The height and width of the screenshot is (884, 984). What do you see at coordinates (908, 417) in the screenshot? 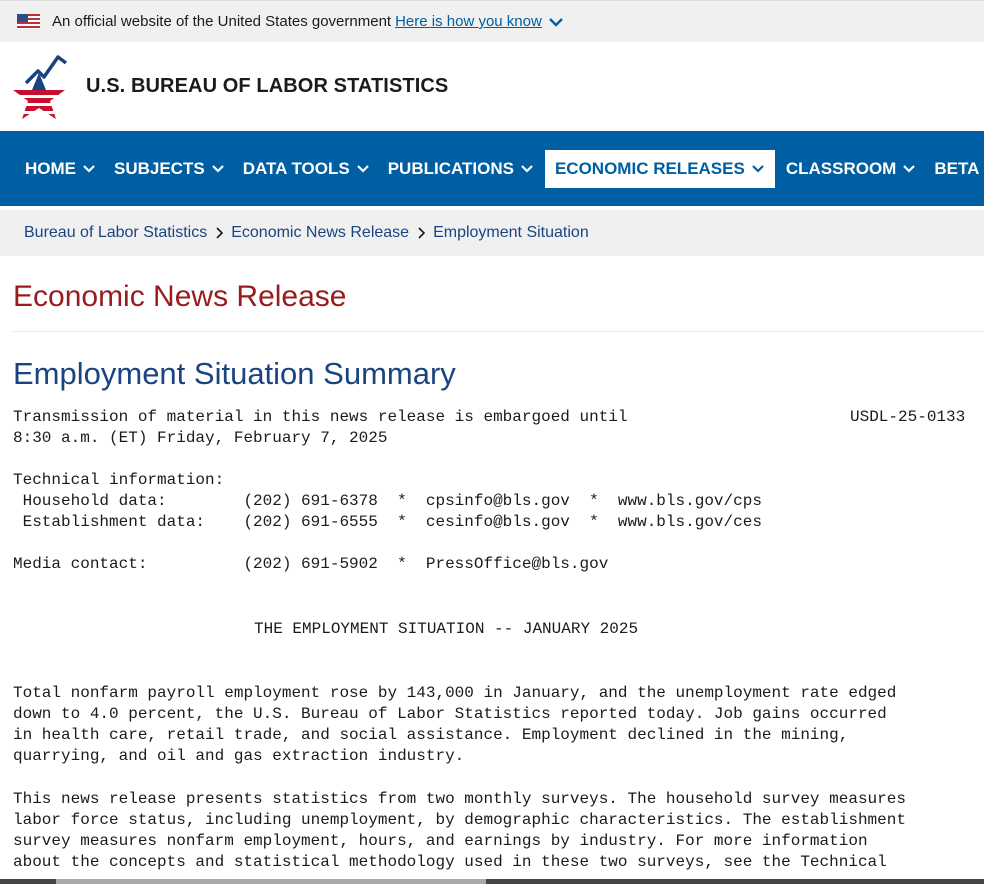
I see `release-id: USDL-25-0133` at bounding box center [908, 417].